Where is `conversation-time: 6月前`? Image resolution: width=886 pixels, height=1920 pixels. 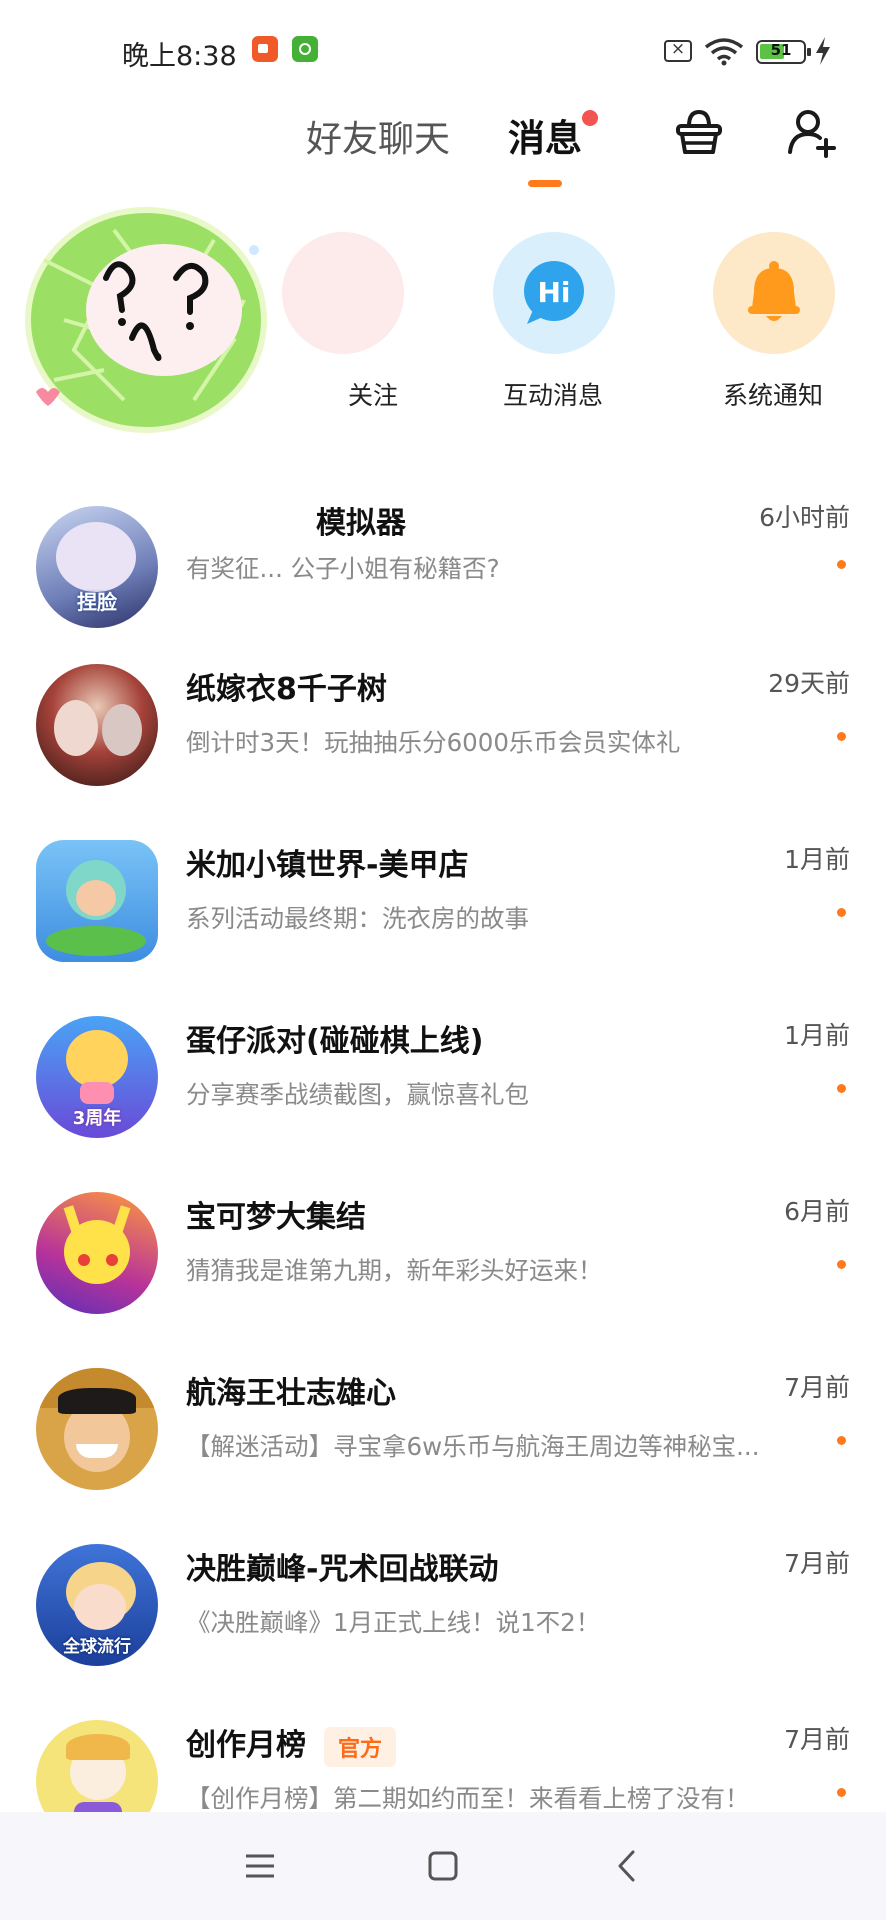 conversation-time: 6月前 is located at coordinates (817, 1211).